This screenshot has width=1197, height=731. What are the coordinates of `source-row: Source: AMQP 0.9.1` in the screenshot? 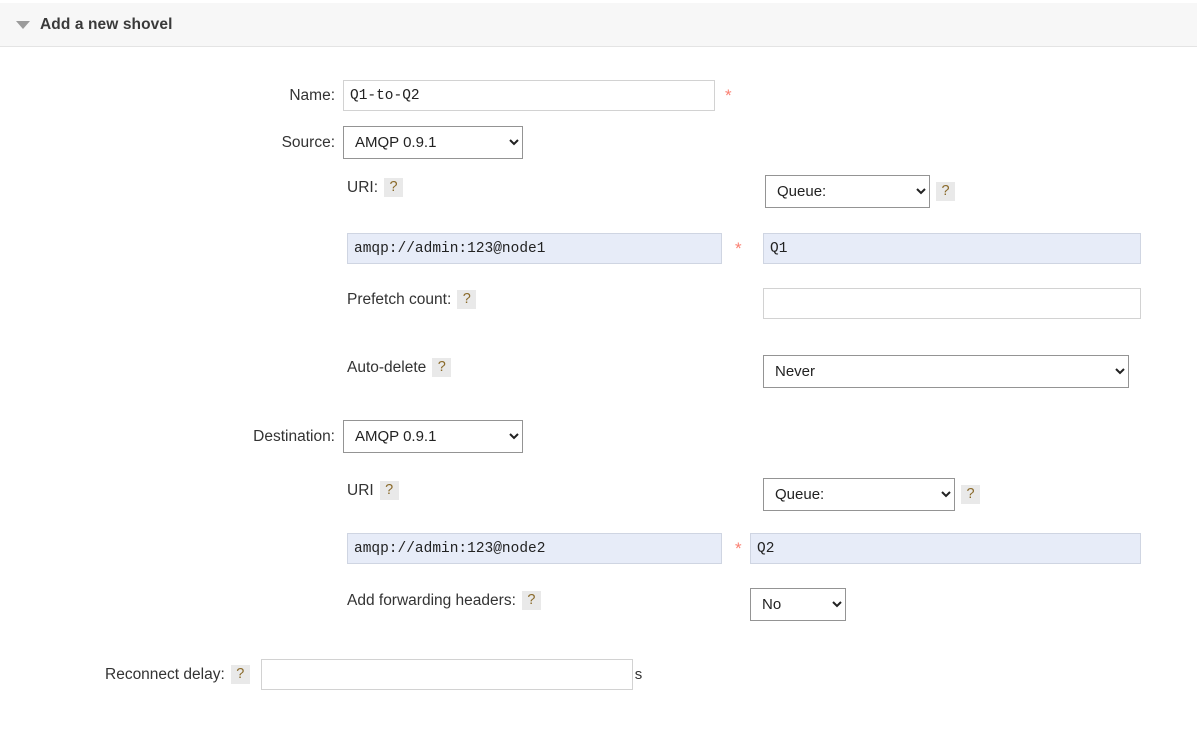 It's located at (379, 142).